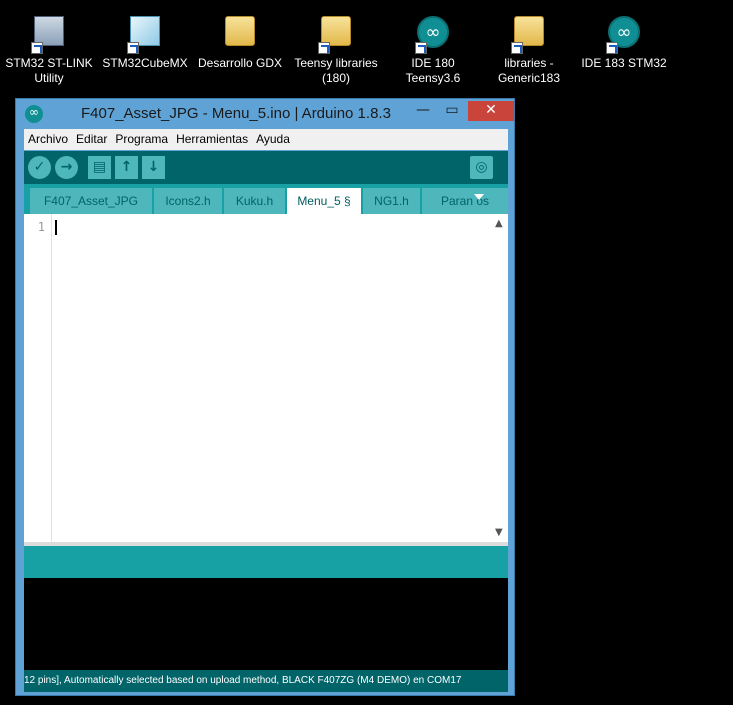 The image size is (733, 705). I want to click on stlink-icon, so click(49, 35).